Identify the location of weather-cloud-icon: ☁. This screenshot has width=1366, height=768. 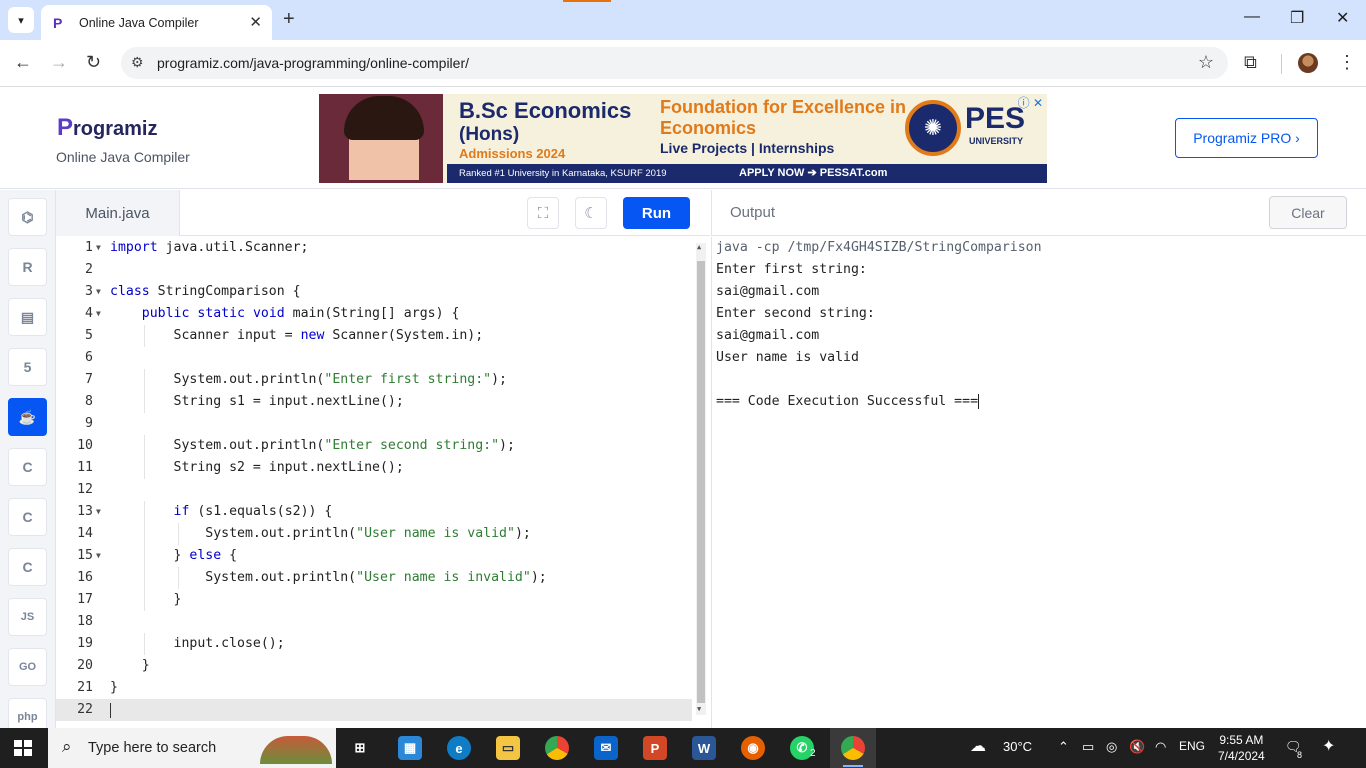
(978, 746).